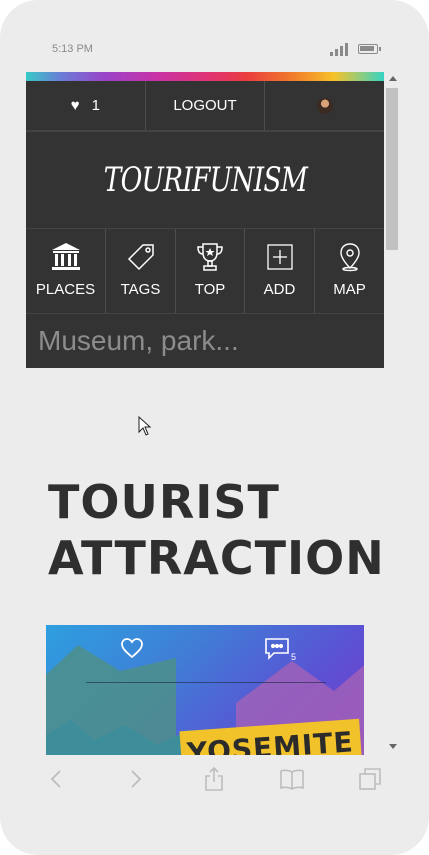  Describe the element at coordinates (75, 105) in the screenshot. I see `heart-icon: ♥` at that location.